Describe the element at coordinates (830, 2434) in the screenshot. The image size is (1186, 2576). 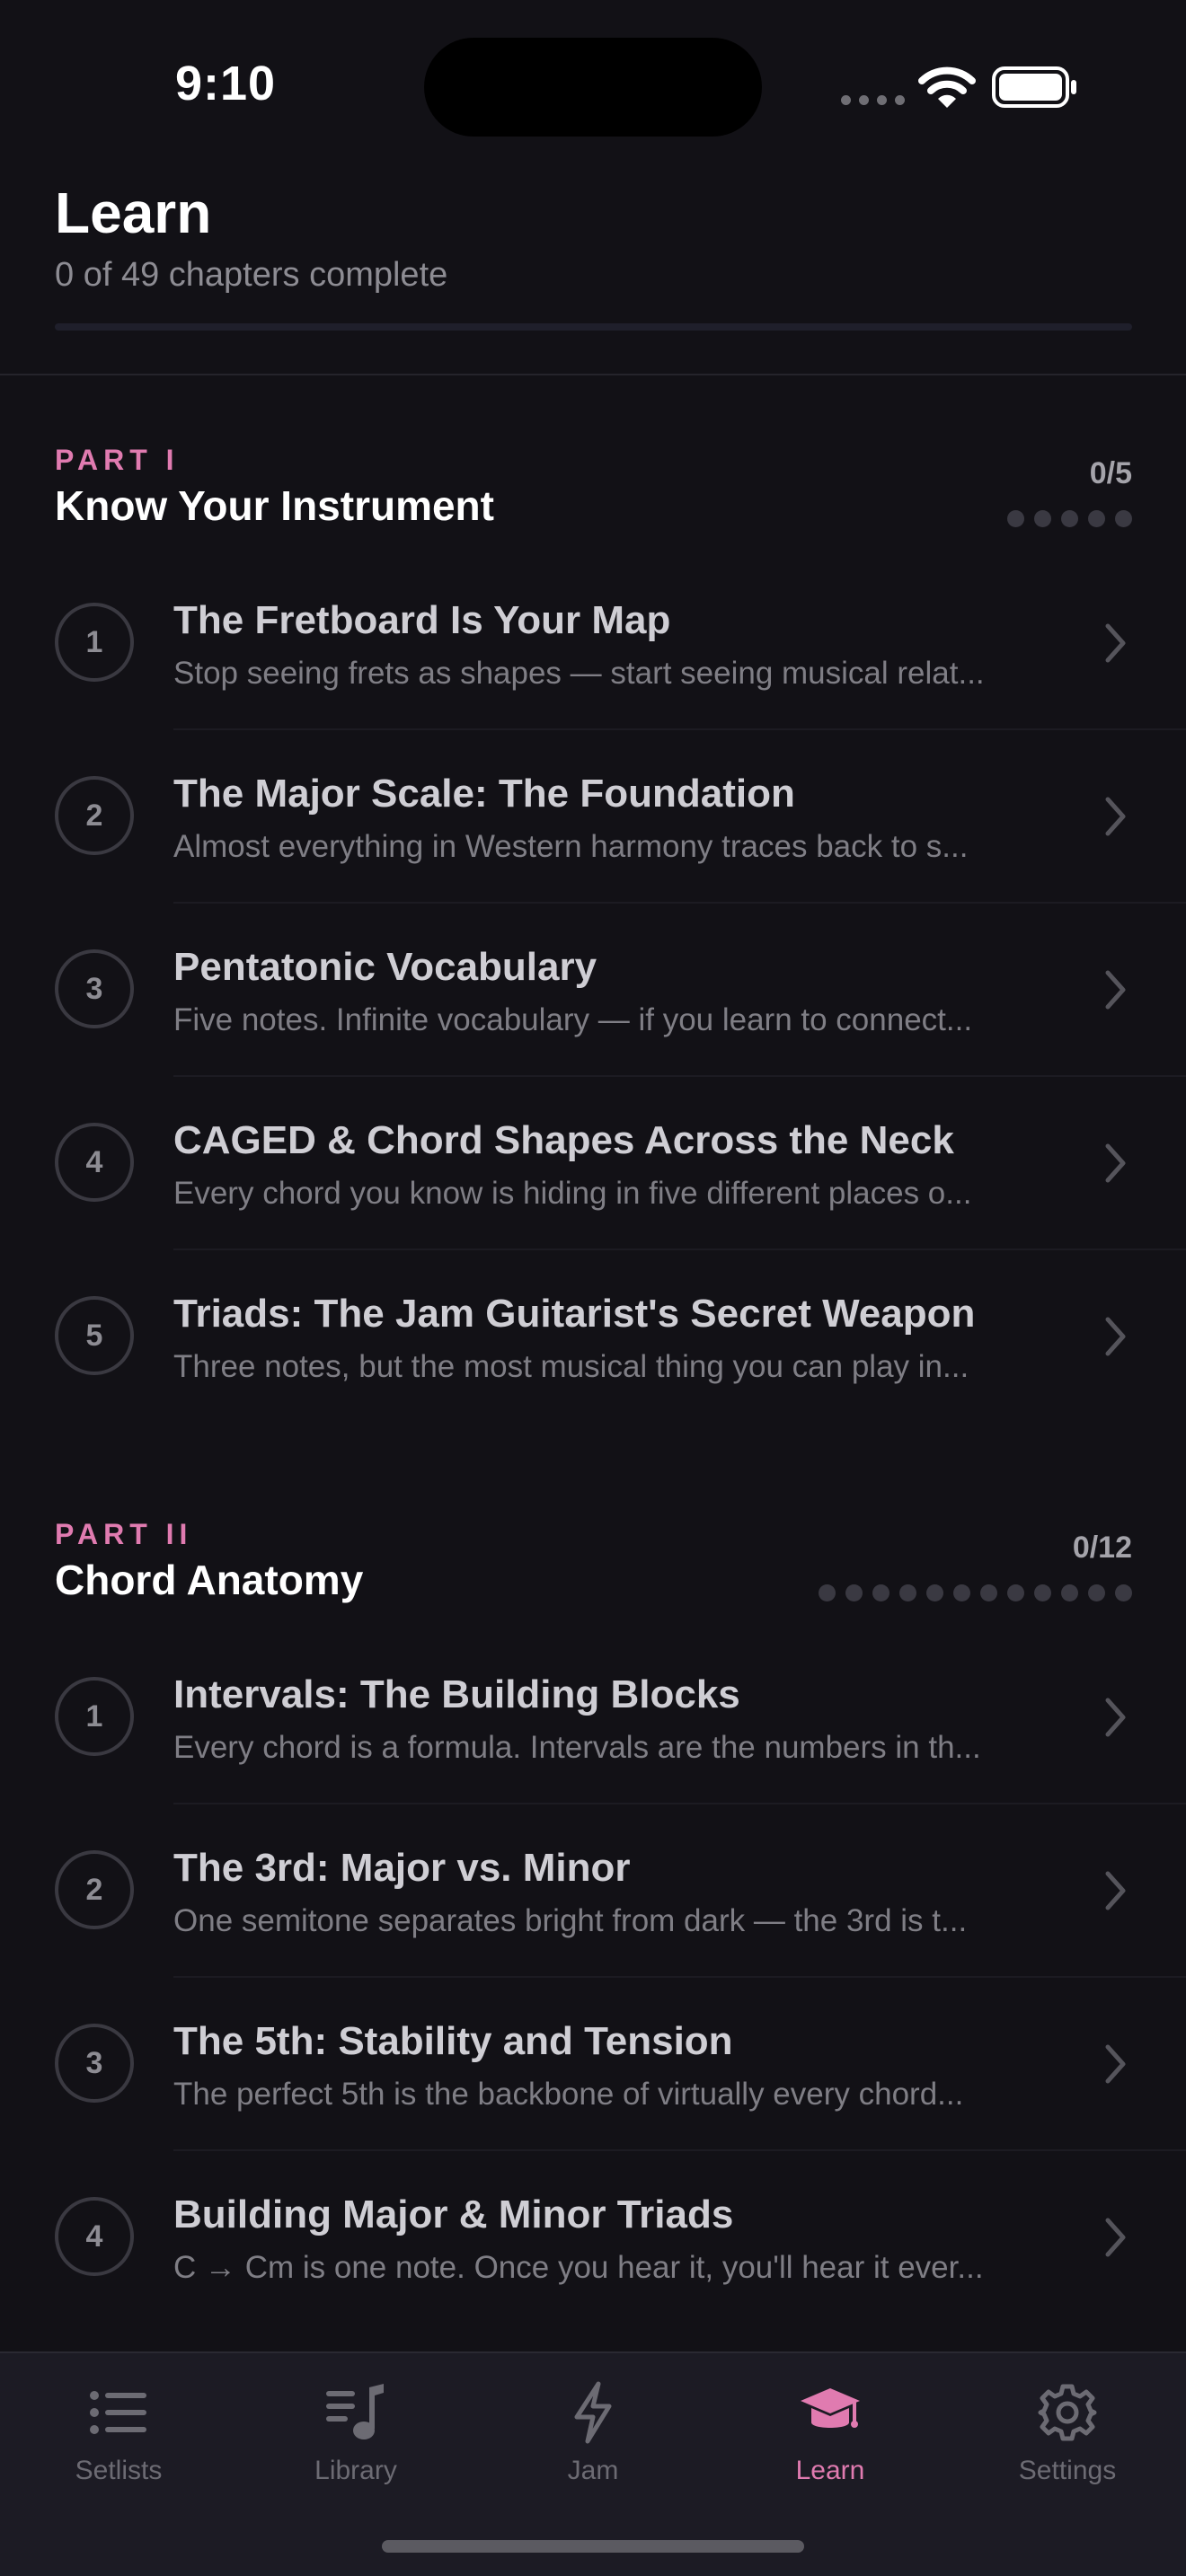
I see `tab-learn: Learn` at that location.